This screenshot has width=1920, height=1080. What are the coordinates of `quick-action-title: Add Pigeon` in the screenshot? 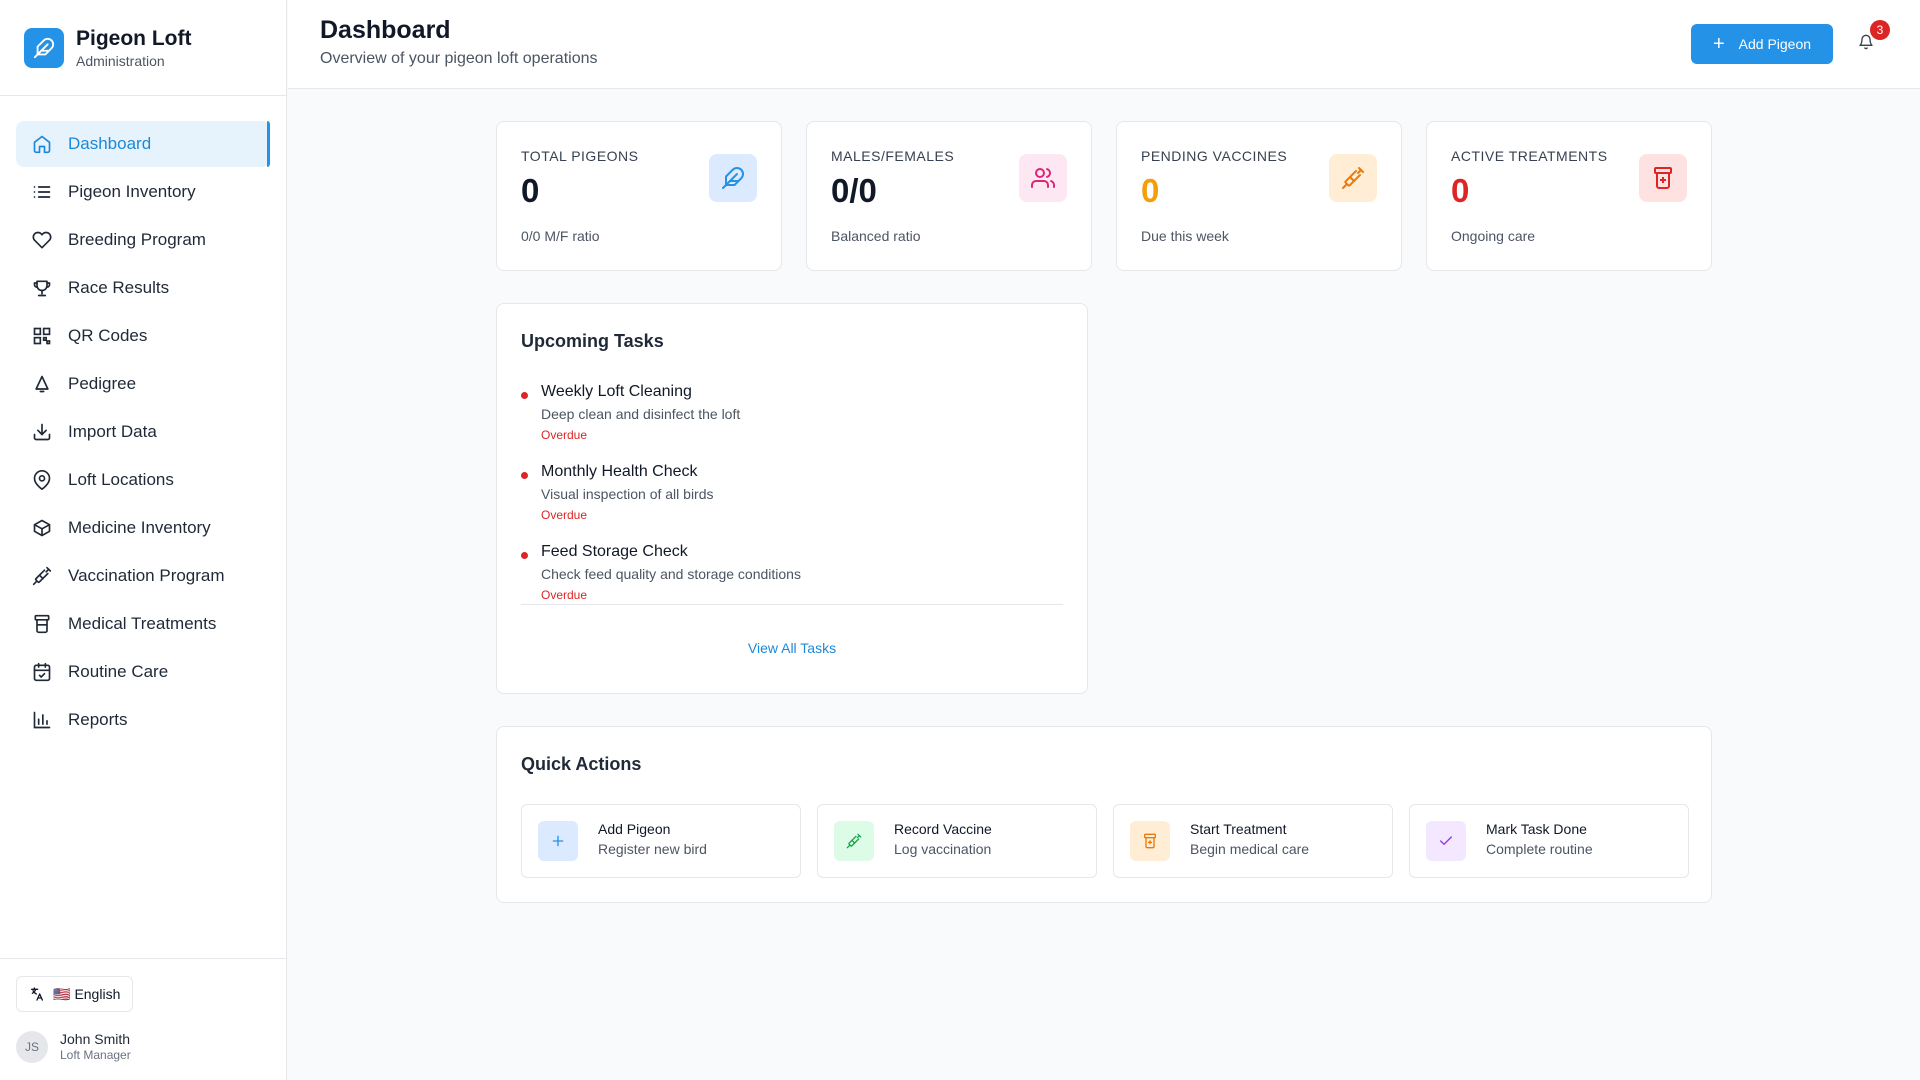 It's located at (634, 829).